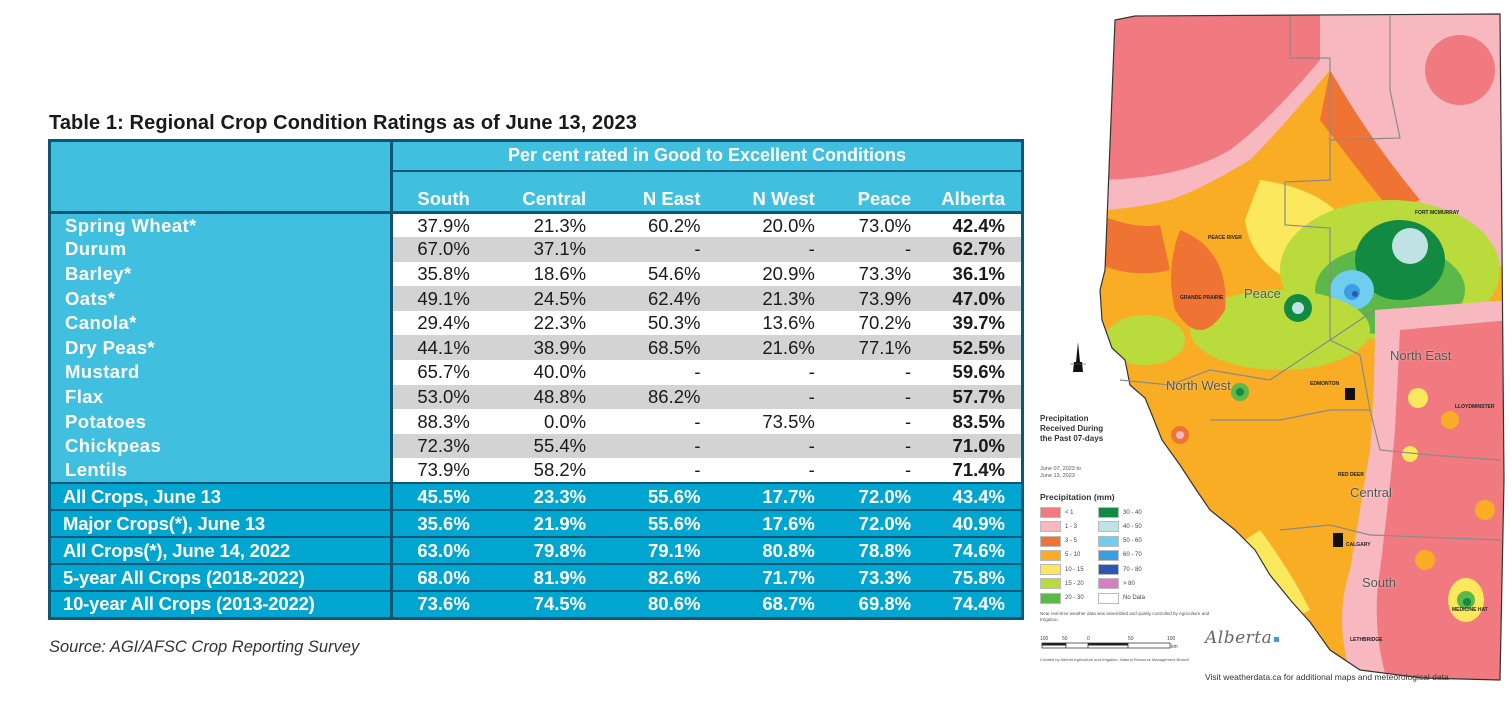  What do you see at coordinates (867, 323) in the screenshot?
I see `value-peace: 70.2%` at bounding box center [867, 323].